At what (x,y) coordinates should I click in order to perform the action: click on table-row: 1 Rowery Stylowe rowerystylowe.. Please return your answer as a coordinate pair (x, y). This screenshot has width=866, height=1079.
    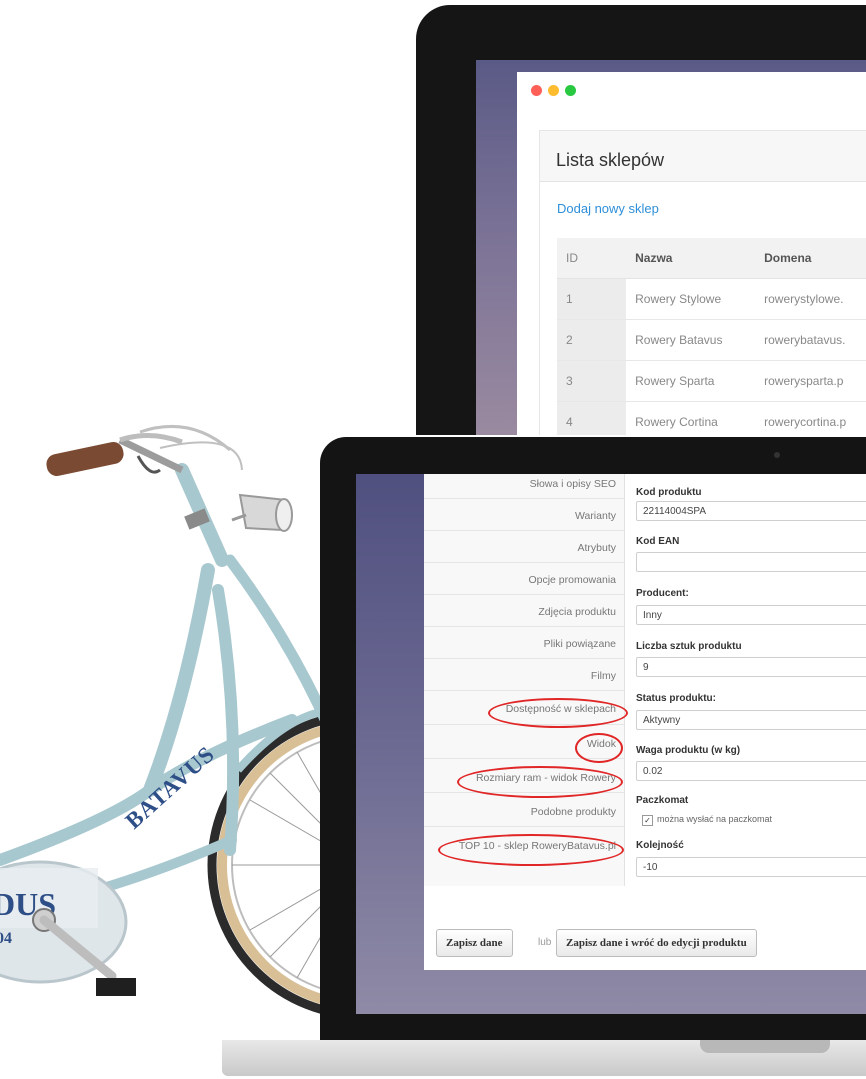
    Looking at the image, I should click on (711, 299).